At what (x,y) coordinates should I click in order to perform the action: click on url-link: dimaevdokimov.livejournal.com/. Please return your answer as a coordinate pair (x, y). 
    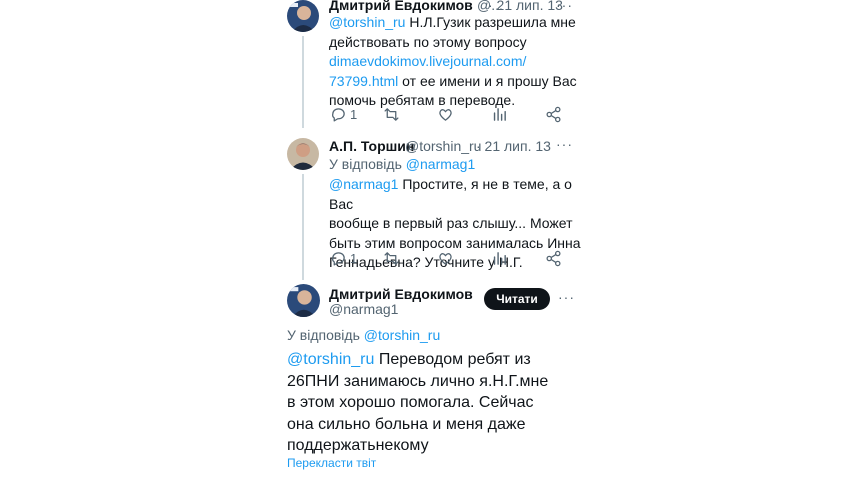
    Looking at the image, I should click on (459, 62).